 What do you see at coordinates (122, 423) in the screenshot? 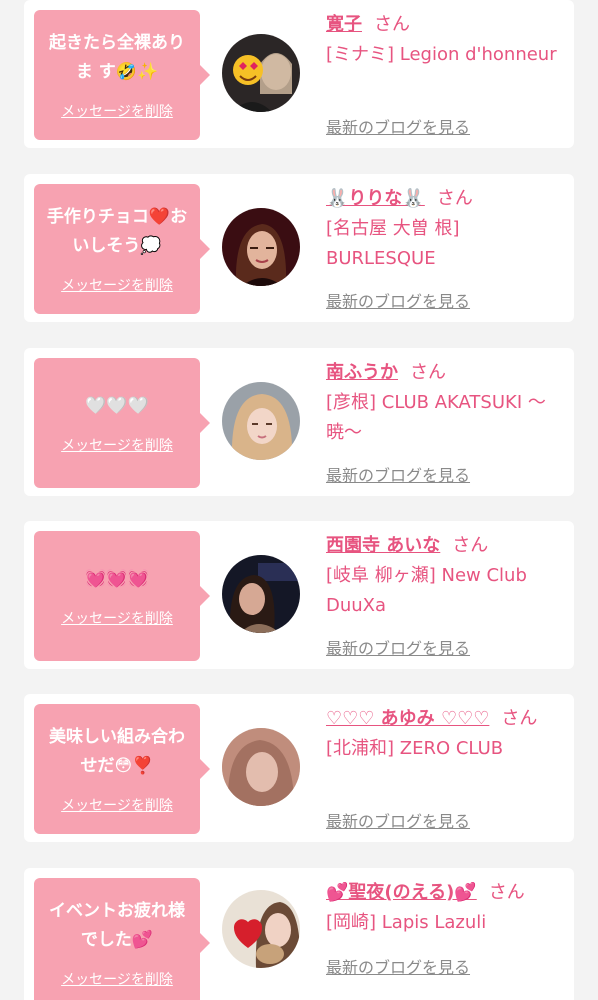
I see `message-bubble: 🤍🤍🤍 メッセージを削除` at bounding box center [122, 423].